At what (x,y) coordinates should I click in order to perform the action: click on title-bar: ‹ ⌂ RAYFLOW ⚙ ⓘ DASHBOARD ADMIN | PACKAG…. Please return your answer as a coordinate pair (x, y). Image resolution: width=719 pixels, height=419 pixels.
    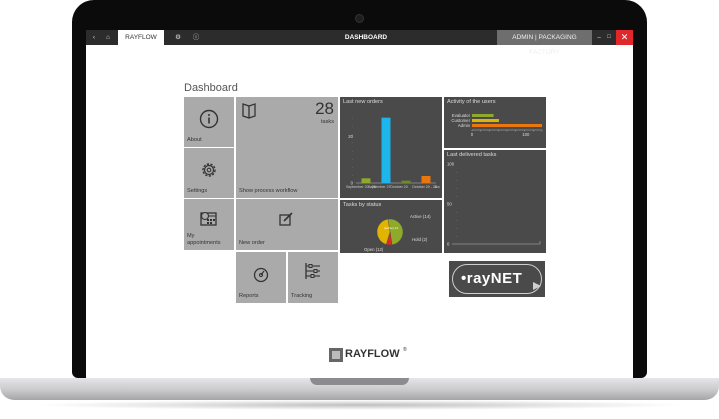
    Looking at the image, I should click on (359, 43).